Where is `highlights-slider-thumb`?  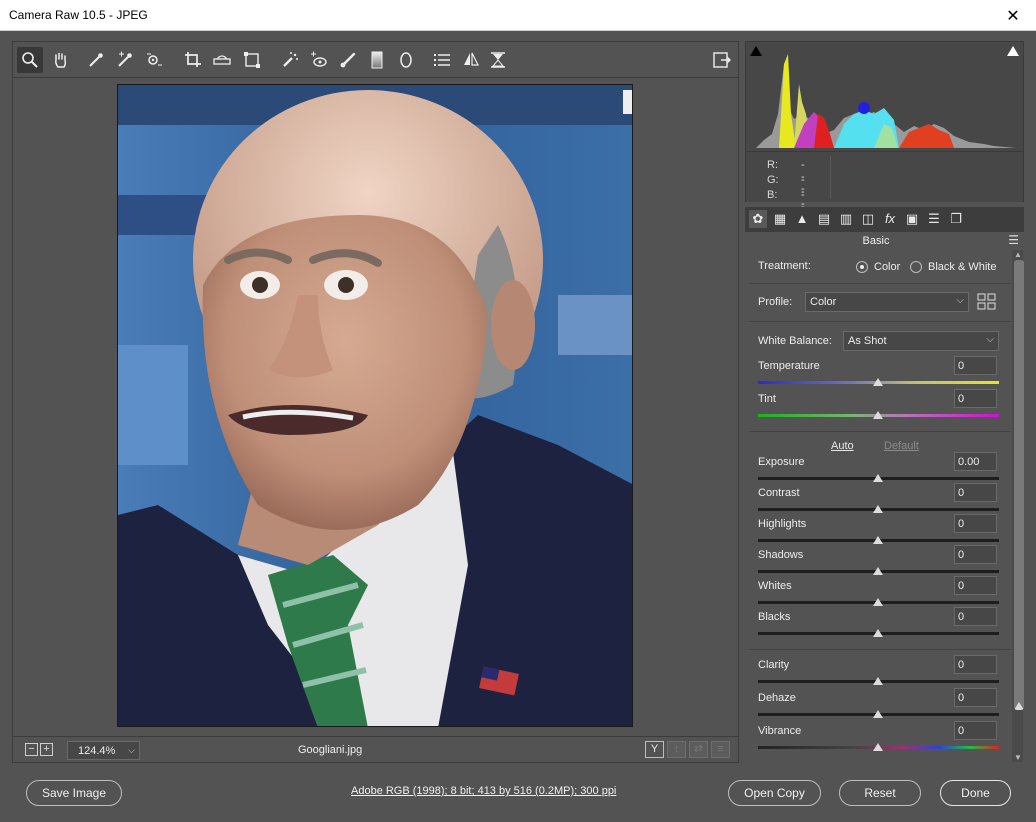 highlights-slider-thumb is located at coordinates (878, 540).